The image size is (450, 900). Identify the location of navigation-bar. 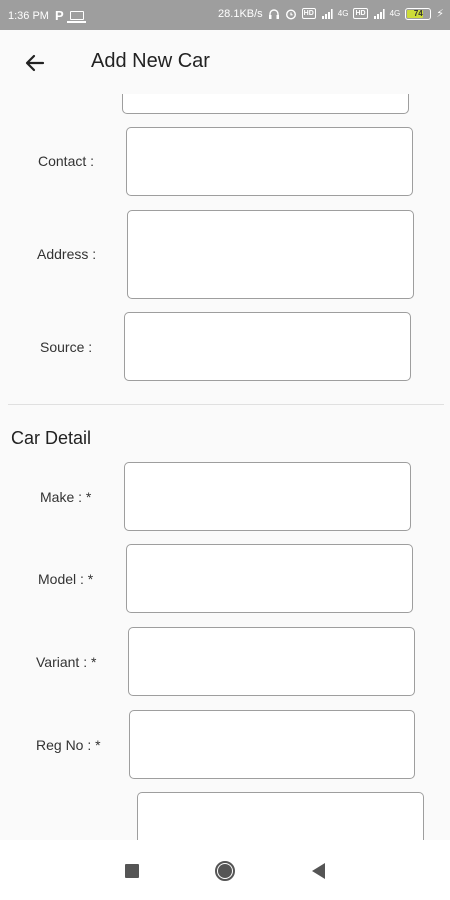
(225, 870).